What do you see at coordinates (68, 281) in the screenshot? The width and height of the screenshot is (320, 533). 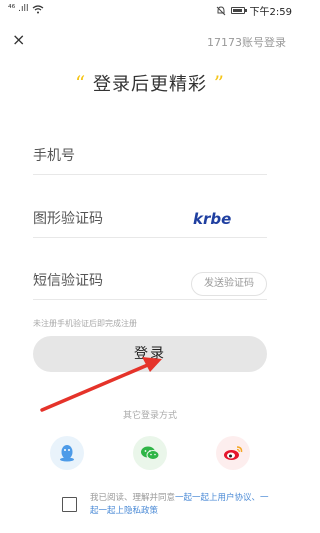 I see `sms-placeholder: 短信验证码` at bounding box center [68, 281].